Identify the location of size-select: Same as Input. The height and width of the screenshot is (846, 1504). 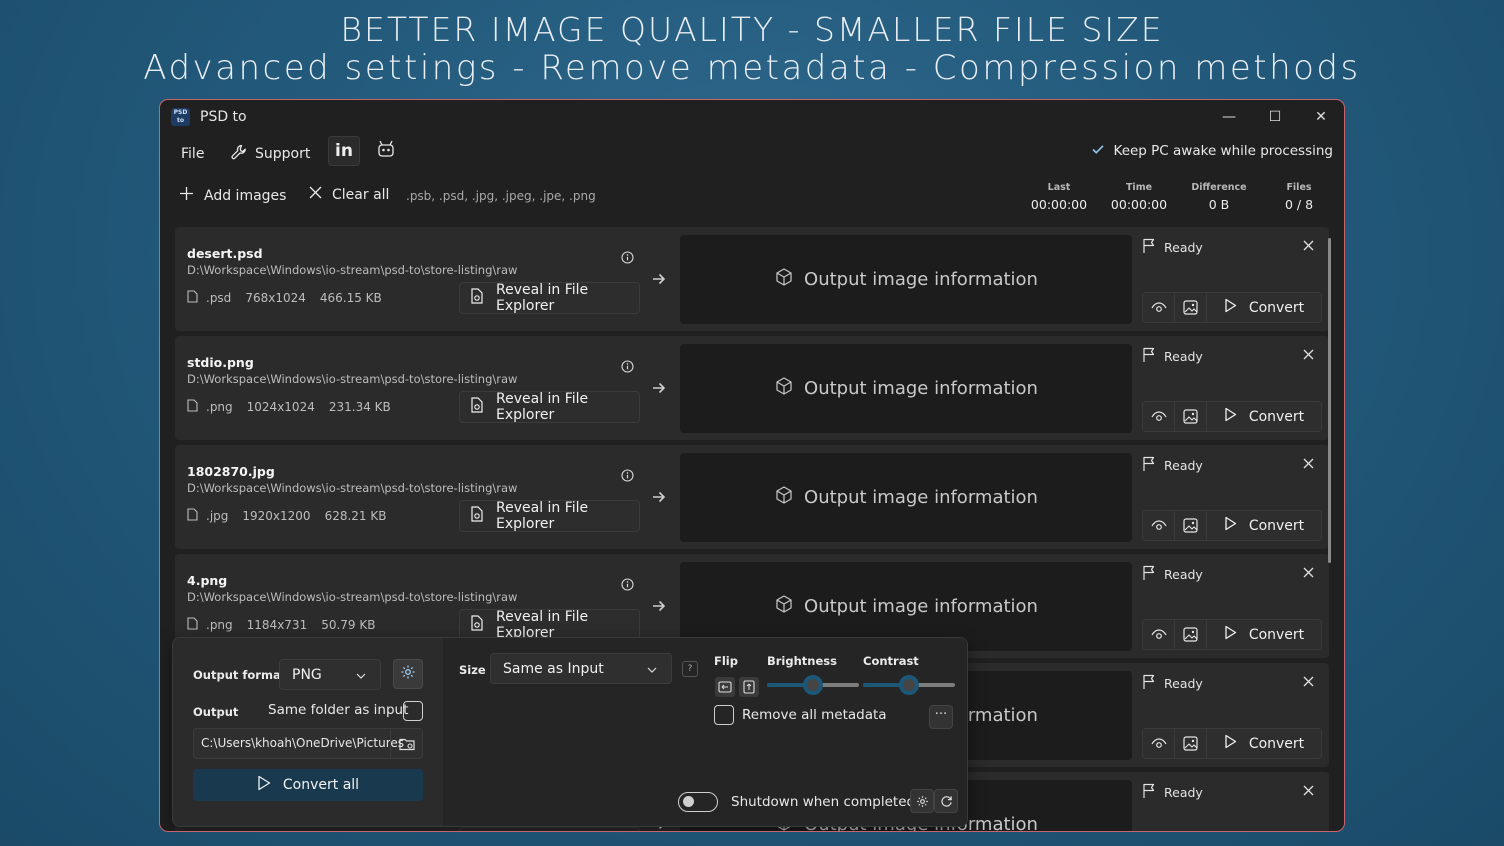
(581, 668).